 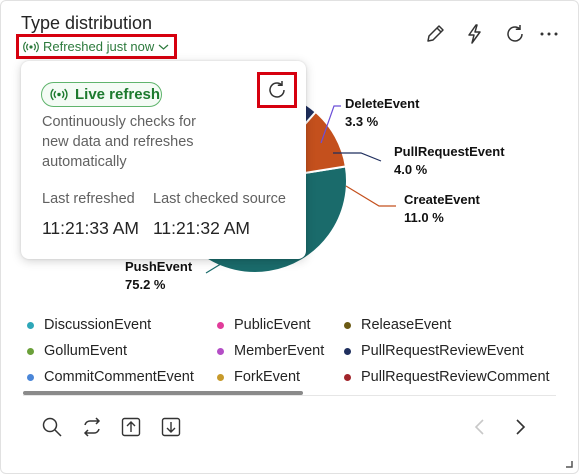 I want to click on legend-label: ForkEvent, so click(x=267, y=377).